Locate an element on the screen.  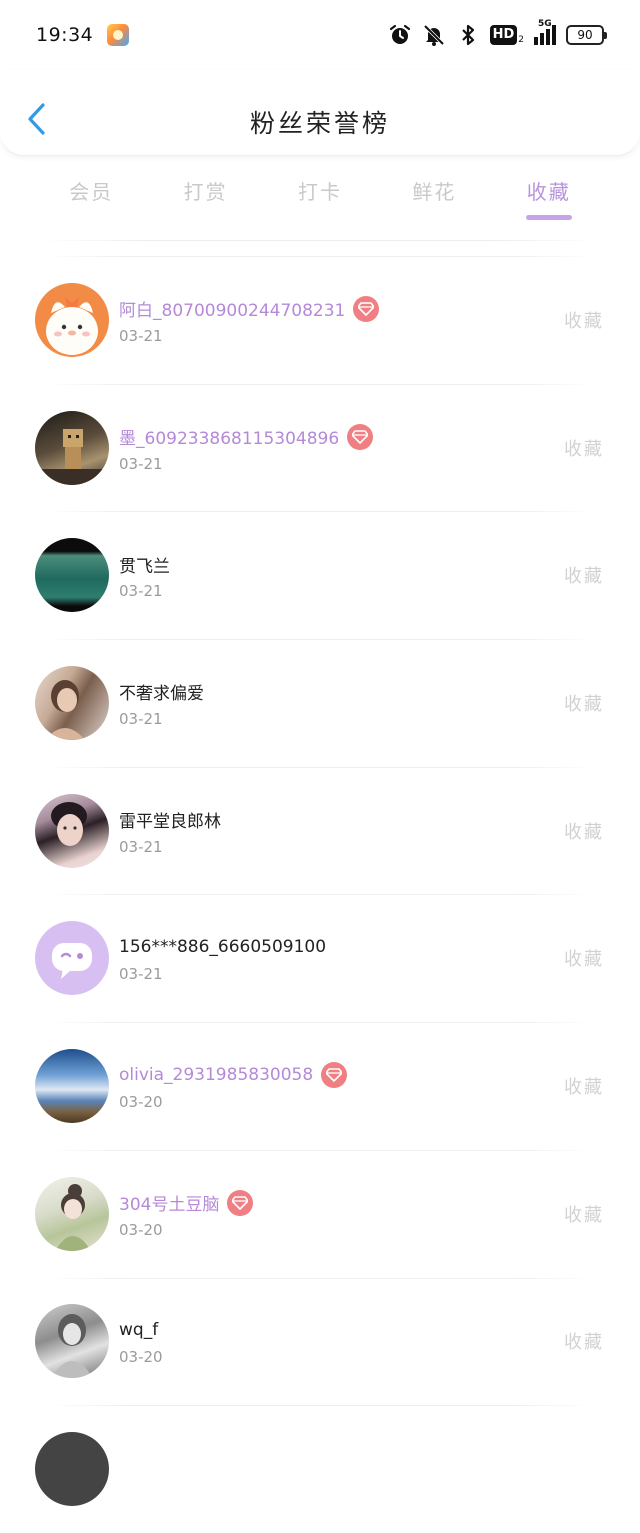
user-name: 墨_609233868115304896 is located at coordinates (229, 439).